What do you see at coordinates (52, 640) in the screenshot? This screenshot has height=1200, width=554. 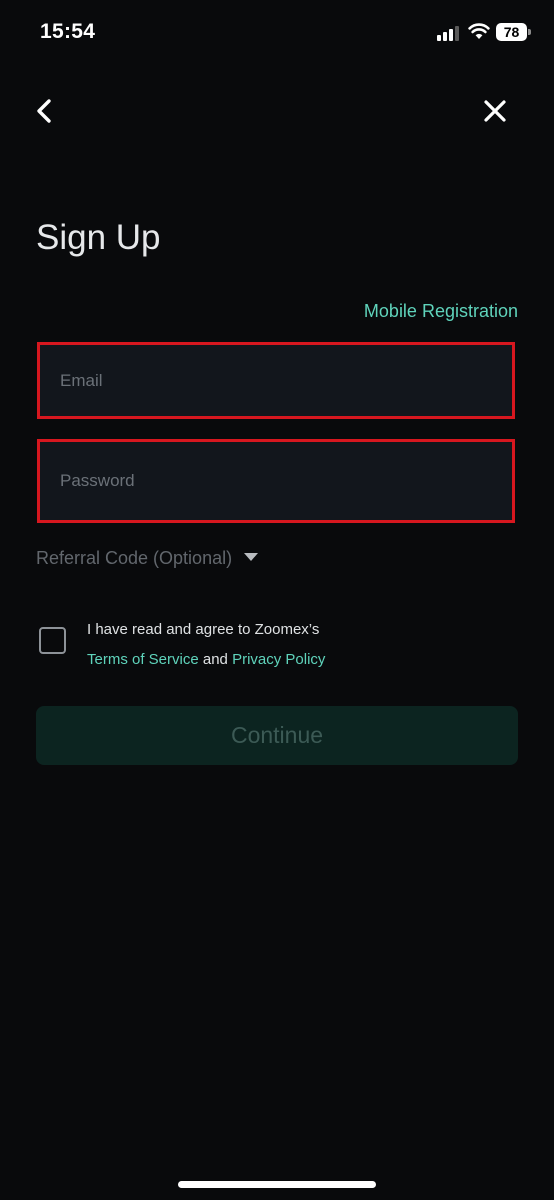 I see `agree-checkbox` at bounding box center [52, 640].